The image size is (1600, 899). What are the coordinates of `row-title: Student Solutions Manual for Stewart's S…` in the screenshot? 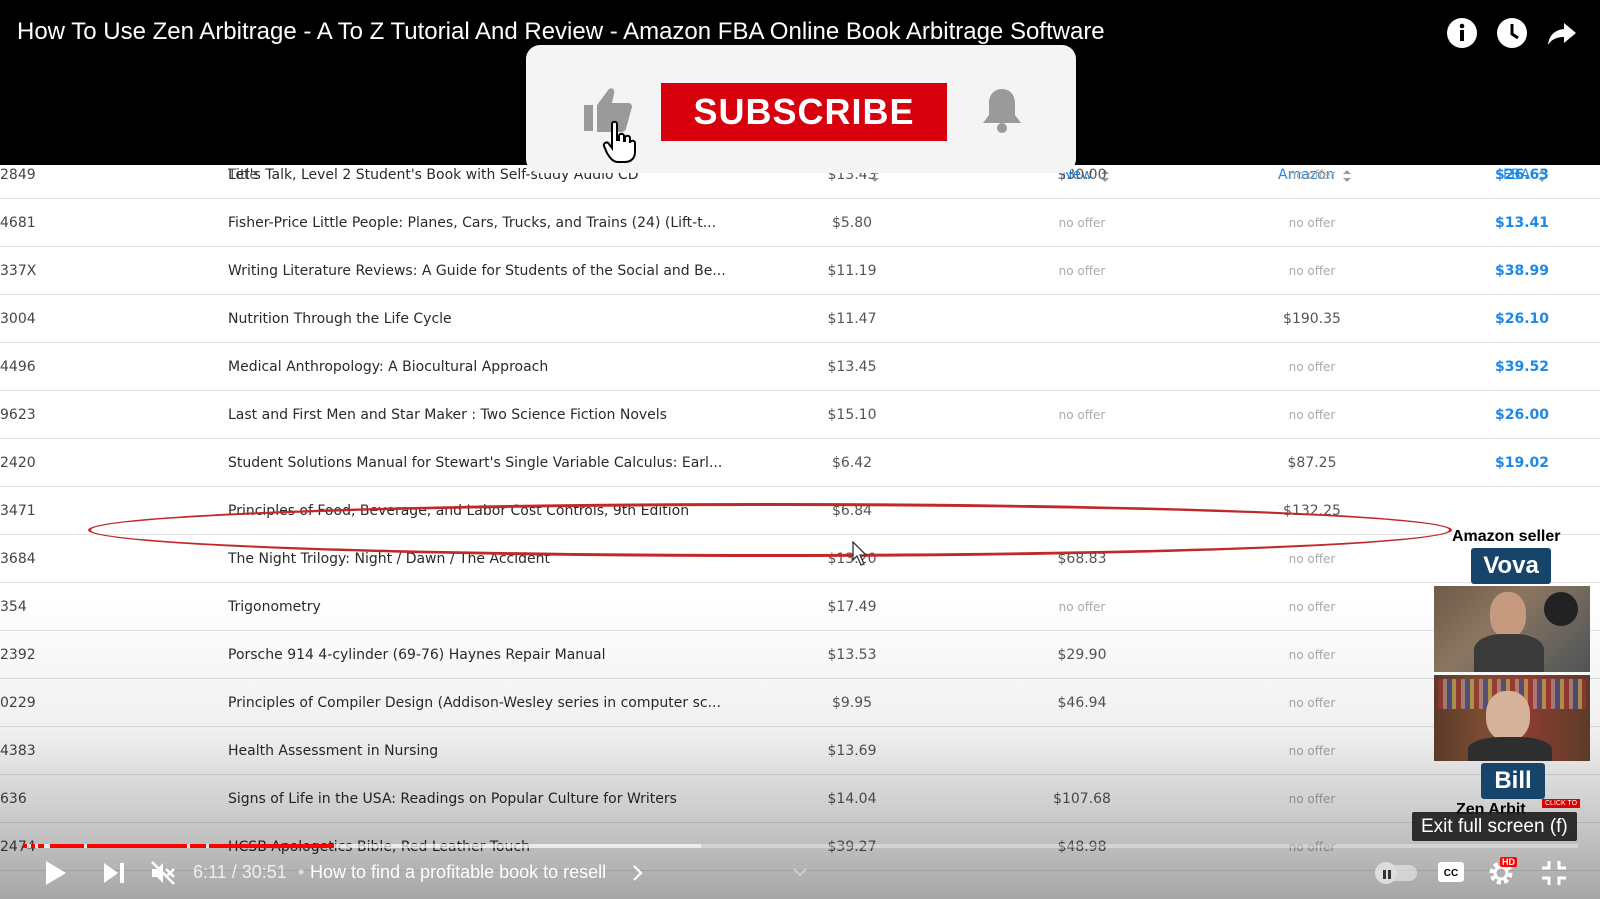 It's located at (475, 463).